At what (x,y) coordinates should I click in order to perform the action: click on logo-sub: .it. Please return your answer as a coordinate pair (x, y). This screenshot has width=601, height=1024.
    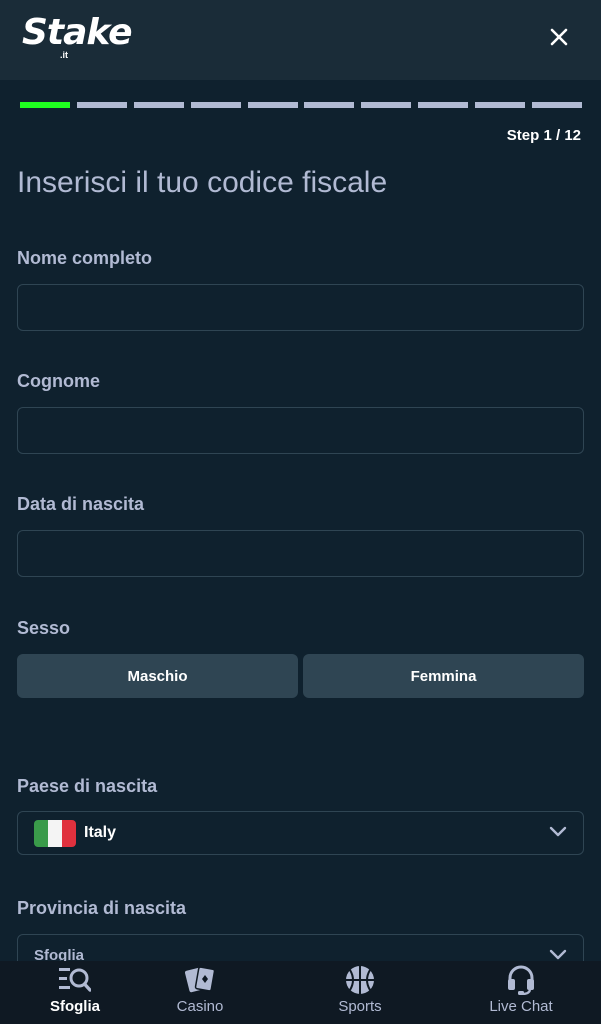
    Looking at the image, I should click on (64, 55).